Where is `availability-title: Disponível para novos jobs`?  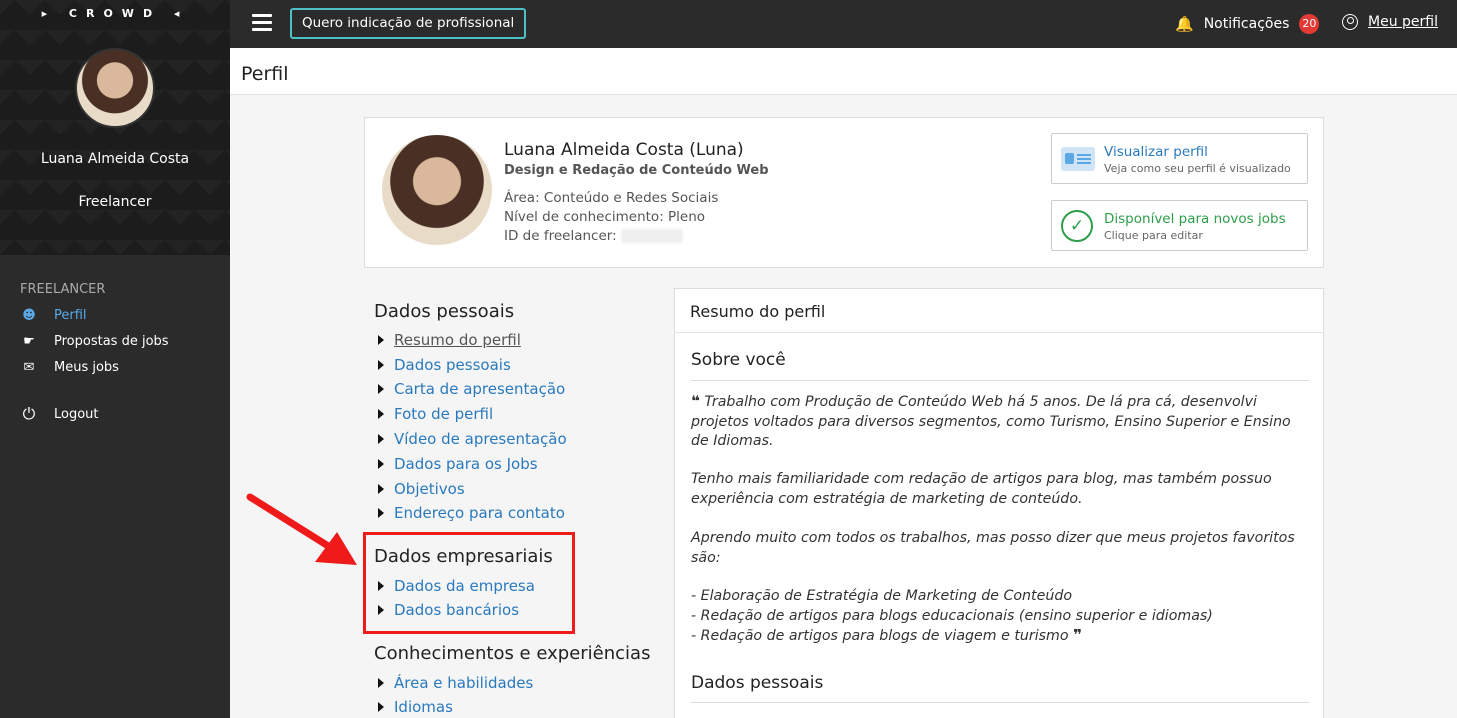
availability-title: Disponível para novos jobs is located at coordinates (1195, 219).